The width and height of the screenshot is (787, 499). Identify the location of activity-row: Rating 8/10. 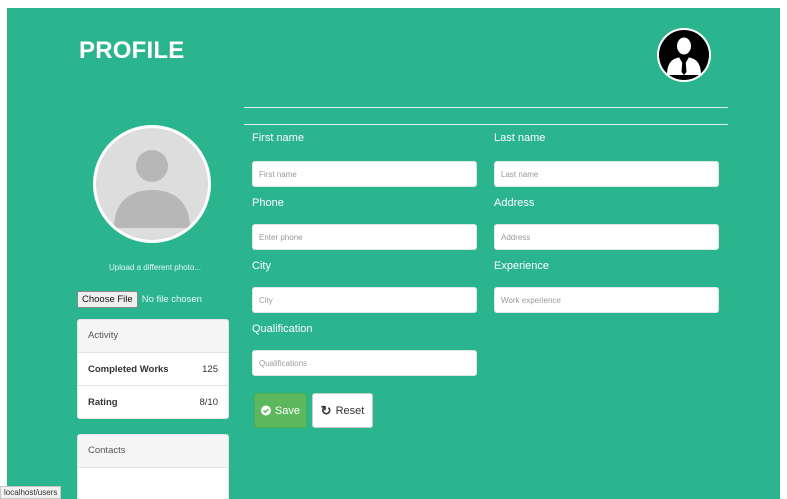
(153, 402).